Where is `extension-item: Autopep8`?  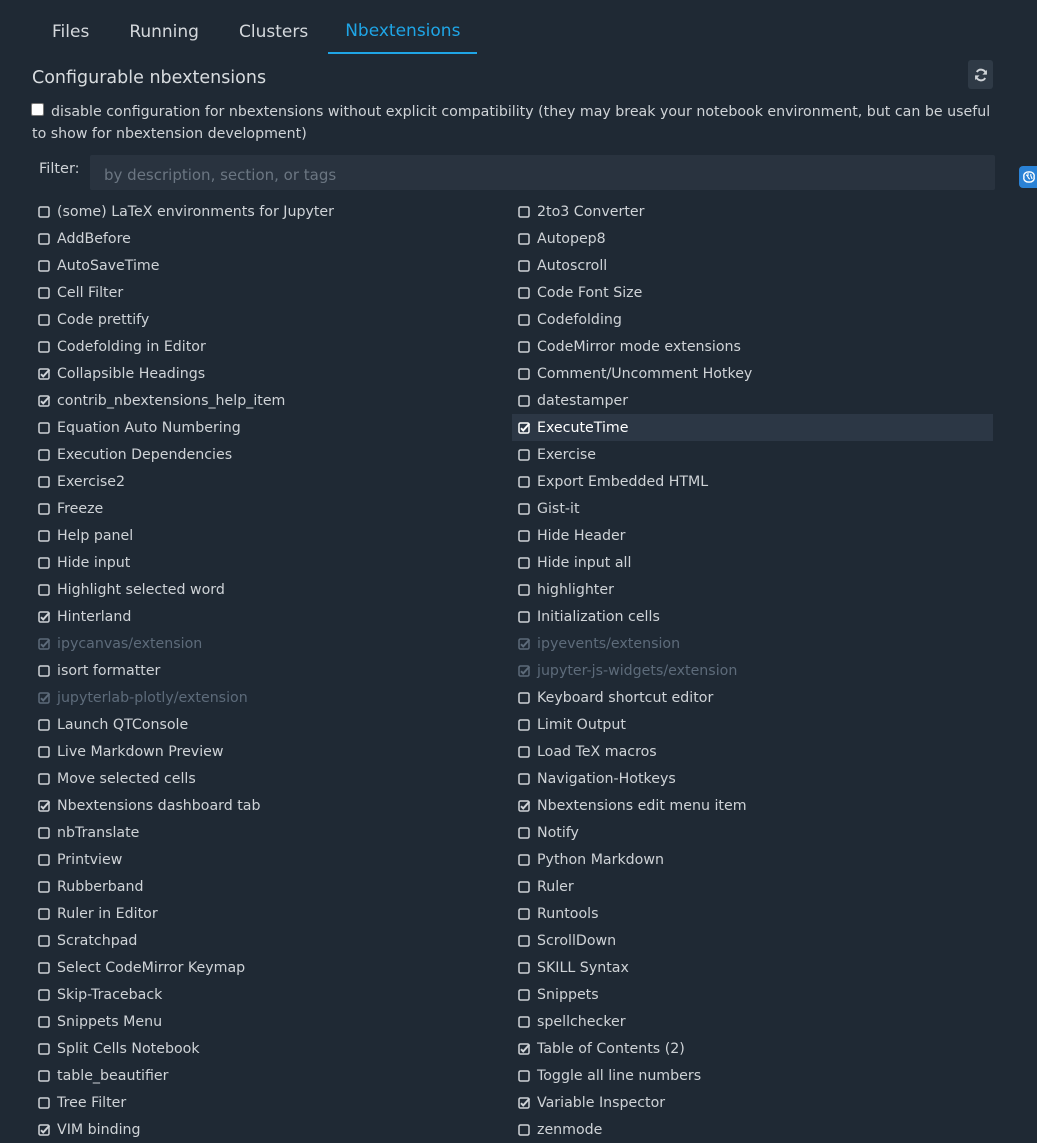 extension-item: Autopep8 is located at coordinates (754, 238).